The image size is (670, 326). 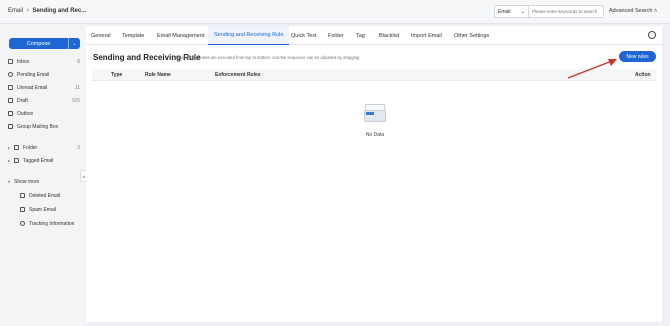 I want to click on new-rules-button: New rules, so click(x=637, y=56).